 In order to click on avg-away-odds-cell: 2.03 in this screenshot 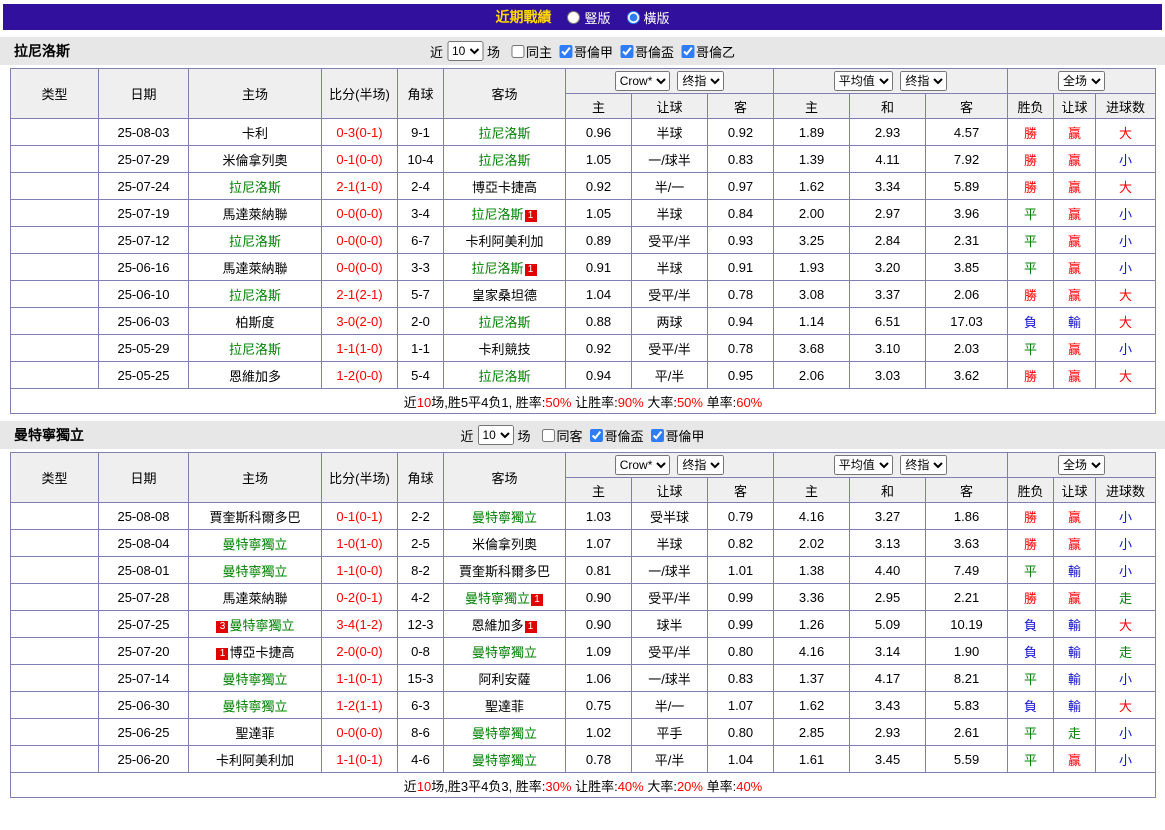, I will do `click(967, 348)`.